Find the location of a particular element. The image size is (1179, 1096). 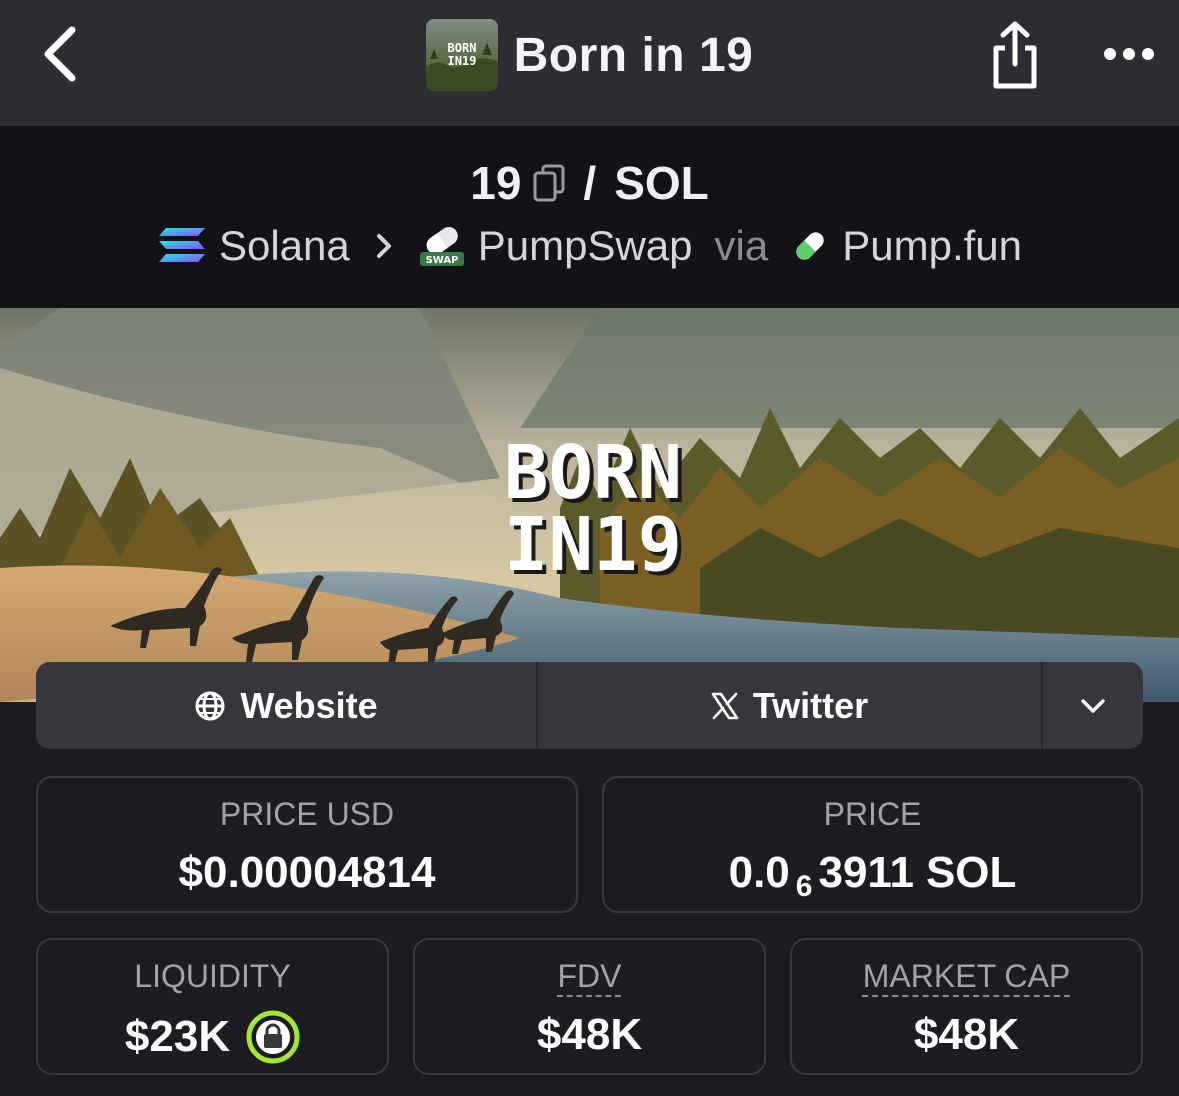

liquidity-label: LIQUIDITY is located at coordinates (212, 976).